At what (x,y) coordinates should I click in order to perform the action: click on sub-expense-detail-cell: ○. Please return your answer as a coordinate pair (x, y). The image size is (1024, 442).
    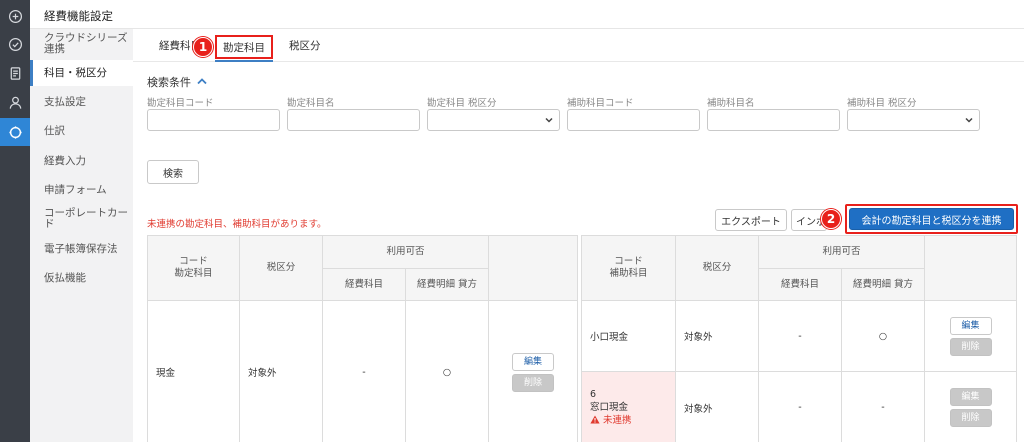
    Looking at the image, I should click on (883, 336).